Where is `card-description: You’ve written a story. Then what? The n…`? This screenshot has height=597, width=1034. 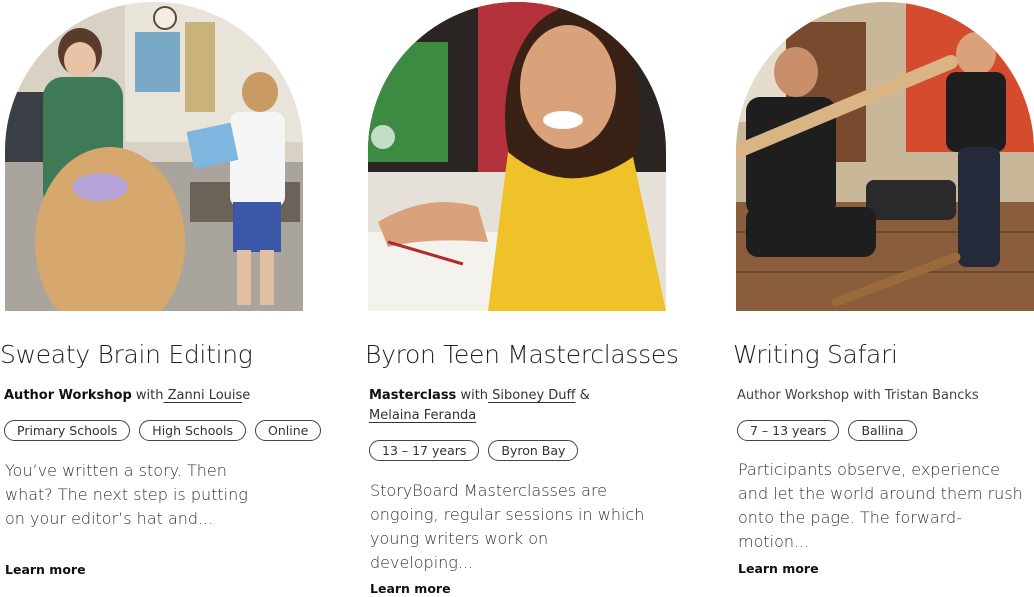
card-description: You’ve written a story. Then what? The n… is located at coordinates (126, 494).